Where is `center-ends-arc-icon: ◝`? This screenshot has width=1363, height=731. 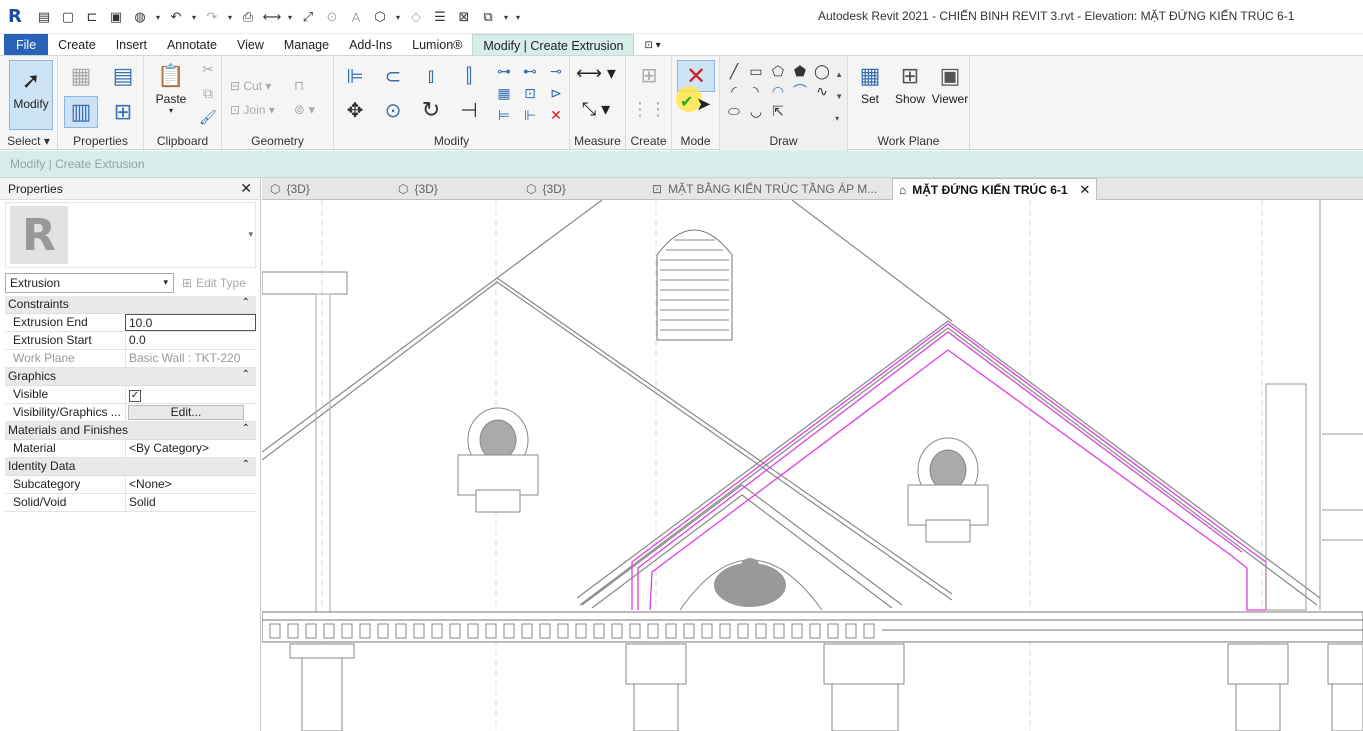
center-ends-arc-icon: ◝ is located at coordinates (756, 91).